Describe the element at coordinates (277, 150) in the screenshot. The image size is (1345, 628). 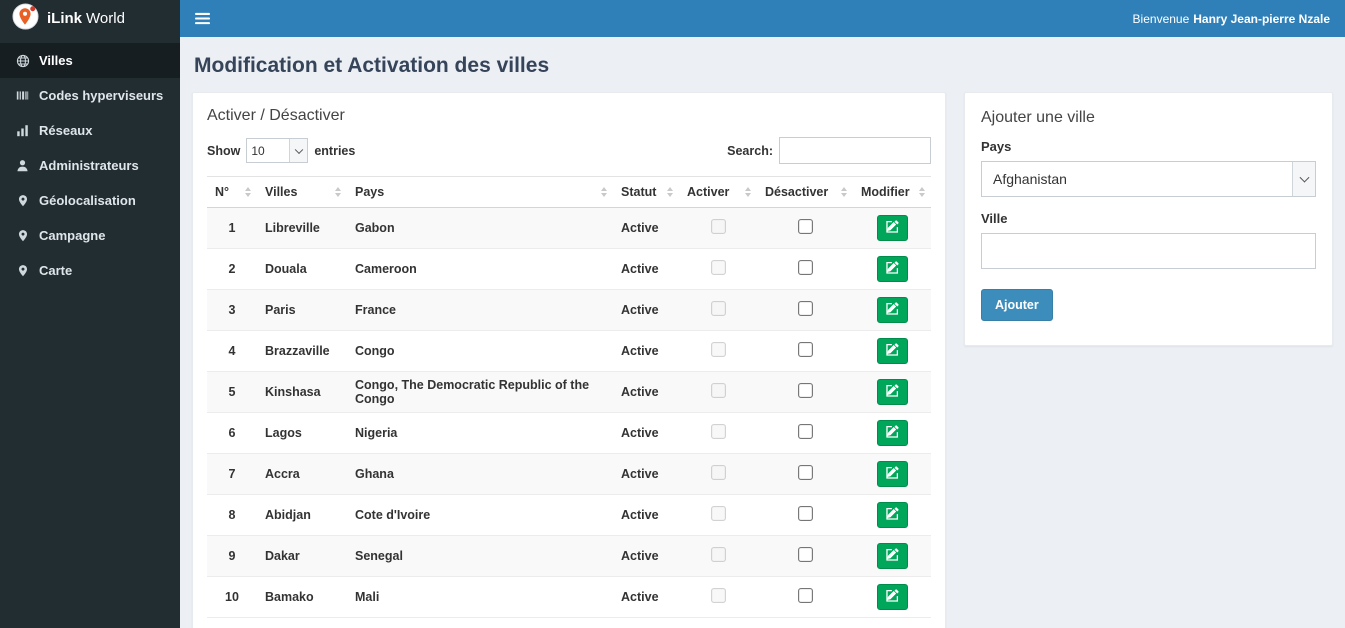
I see `page-length-select: 10` at that location.